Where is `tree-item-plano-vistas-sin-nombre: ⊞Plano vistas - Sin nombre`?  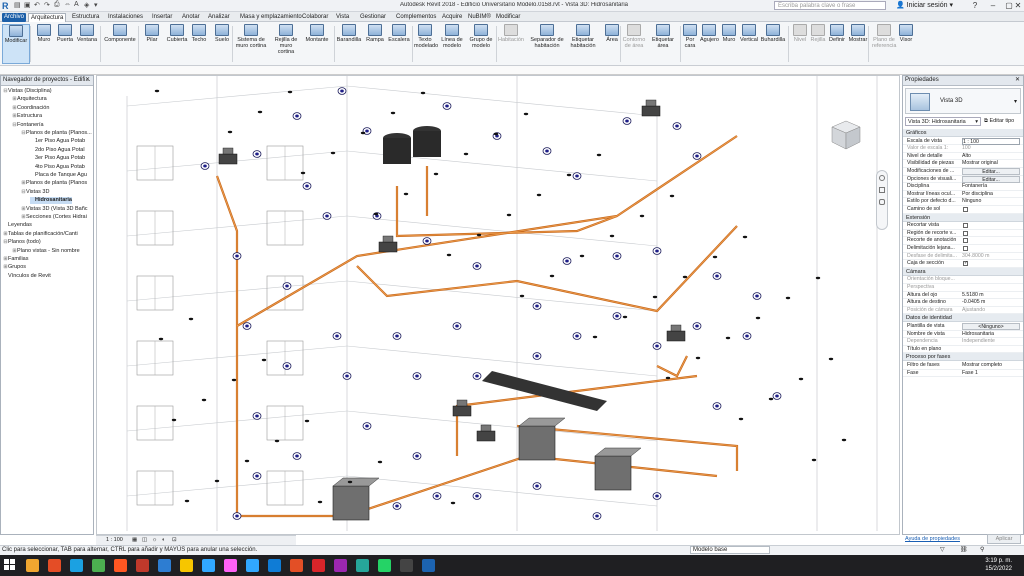 tree-item-plano-vistas-sin-nombre: ⊞Plano vistas - Sin nombre is located at coordinates (45, 251).